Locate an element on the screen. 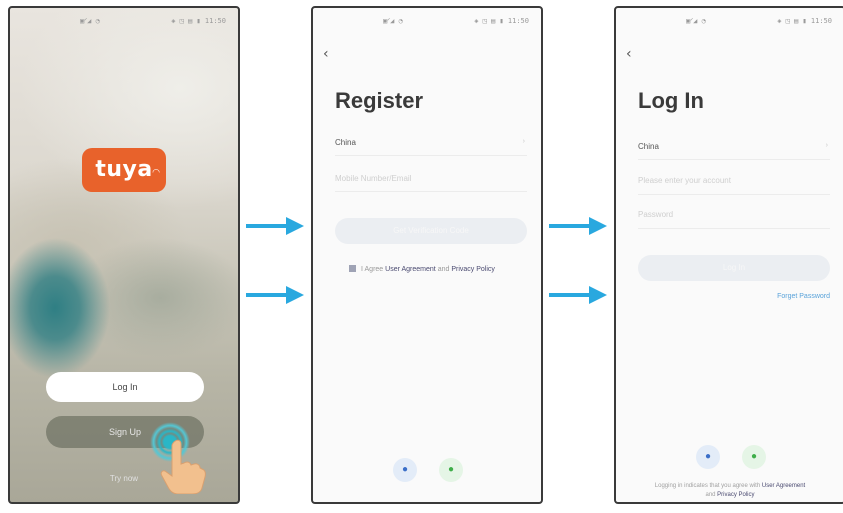  password-input: Password is located at coordinates (655, 214).